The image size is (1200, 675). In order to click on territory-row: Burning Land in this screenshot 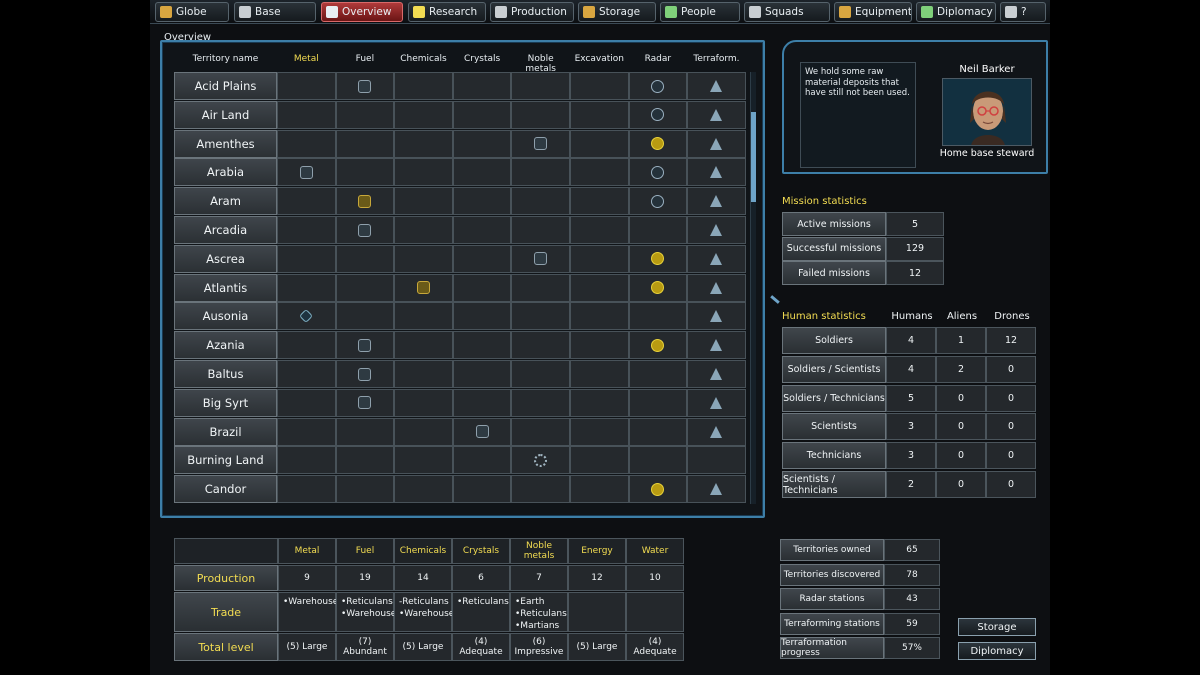, I will do `click(461, 460)`.